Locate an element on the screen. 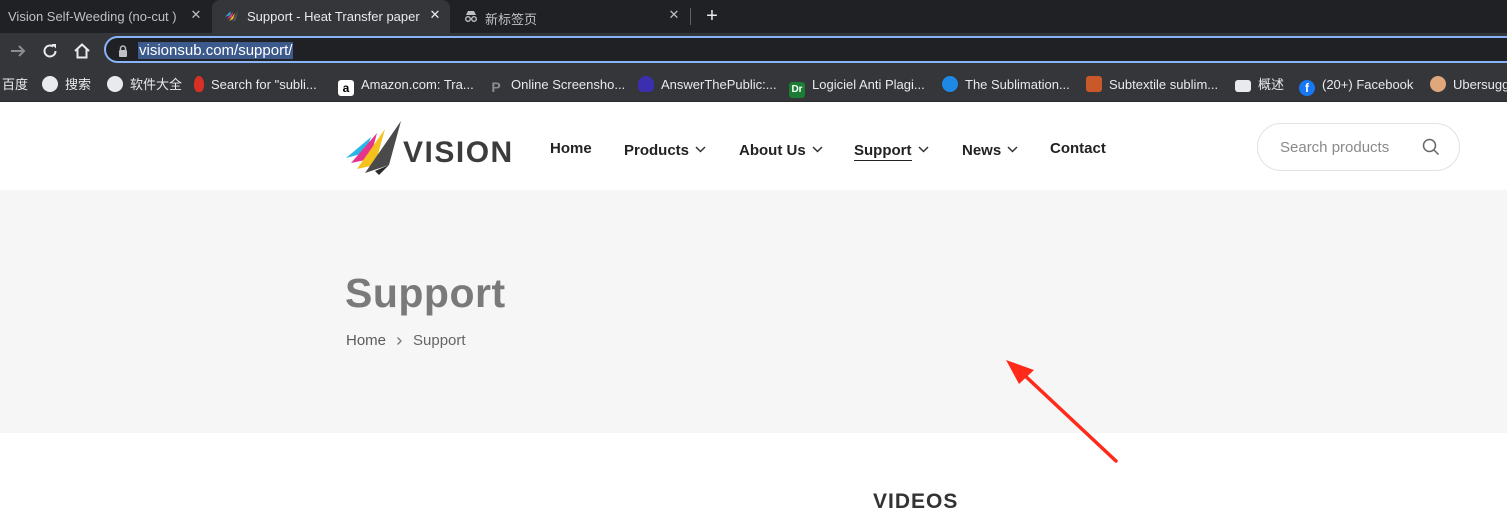 This screenshot has height=514, width=1507. facebook-icon: f is located at coordinates (1307, 88).